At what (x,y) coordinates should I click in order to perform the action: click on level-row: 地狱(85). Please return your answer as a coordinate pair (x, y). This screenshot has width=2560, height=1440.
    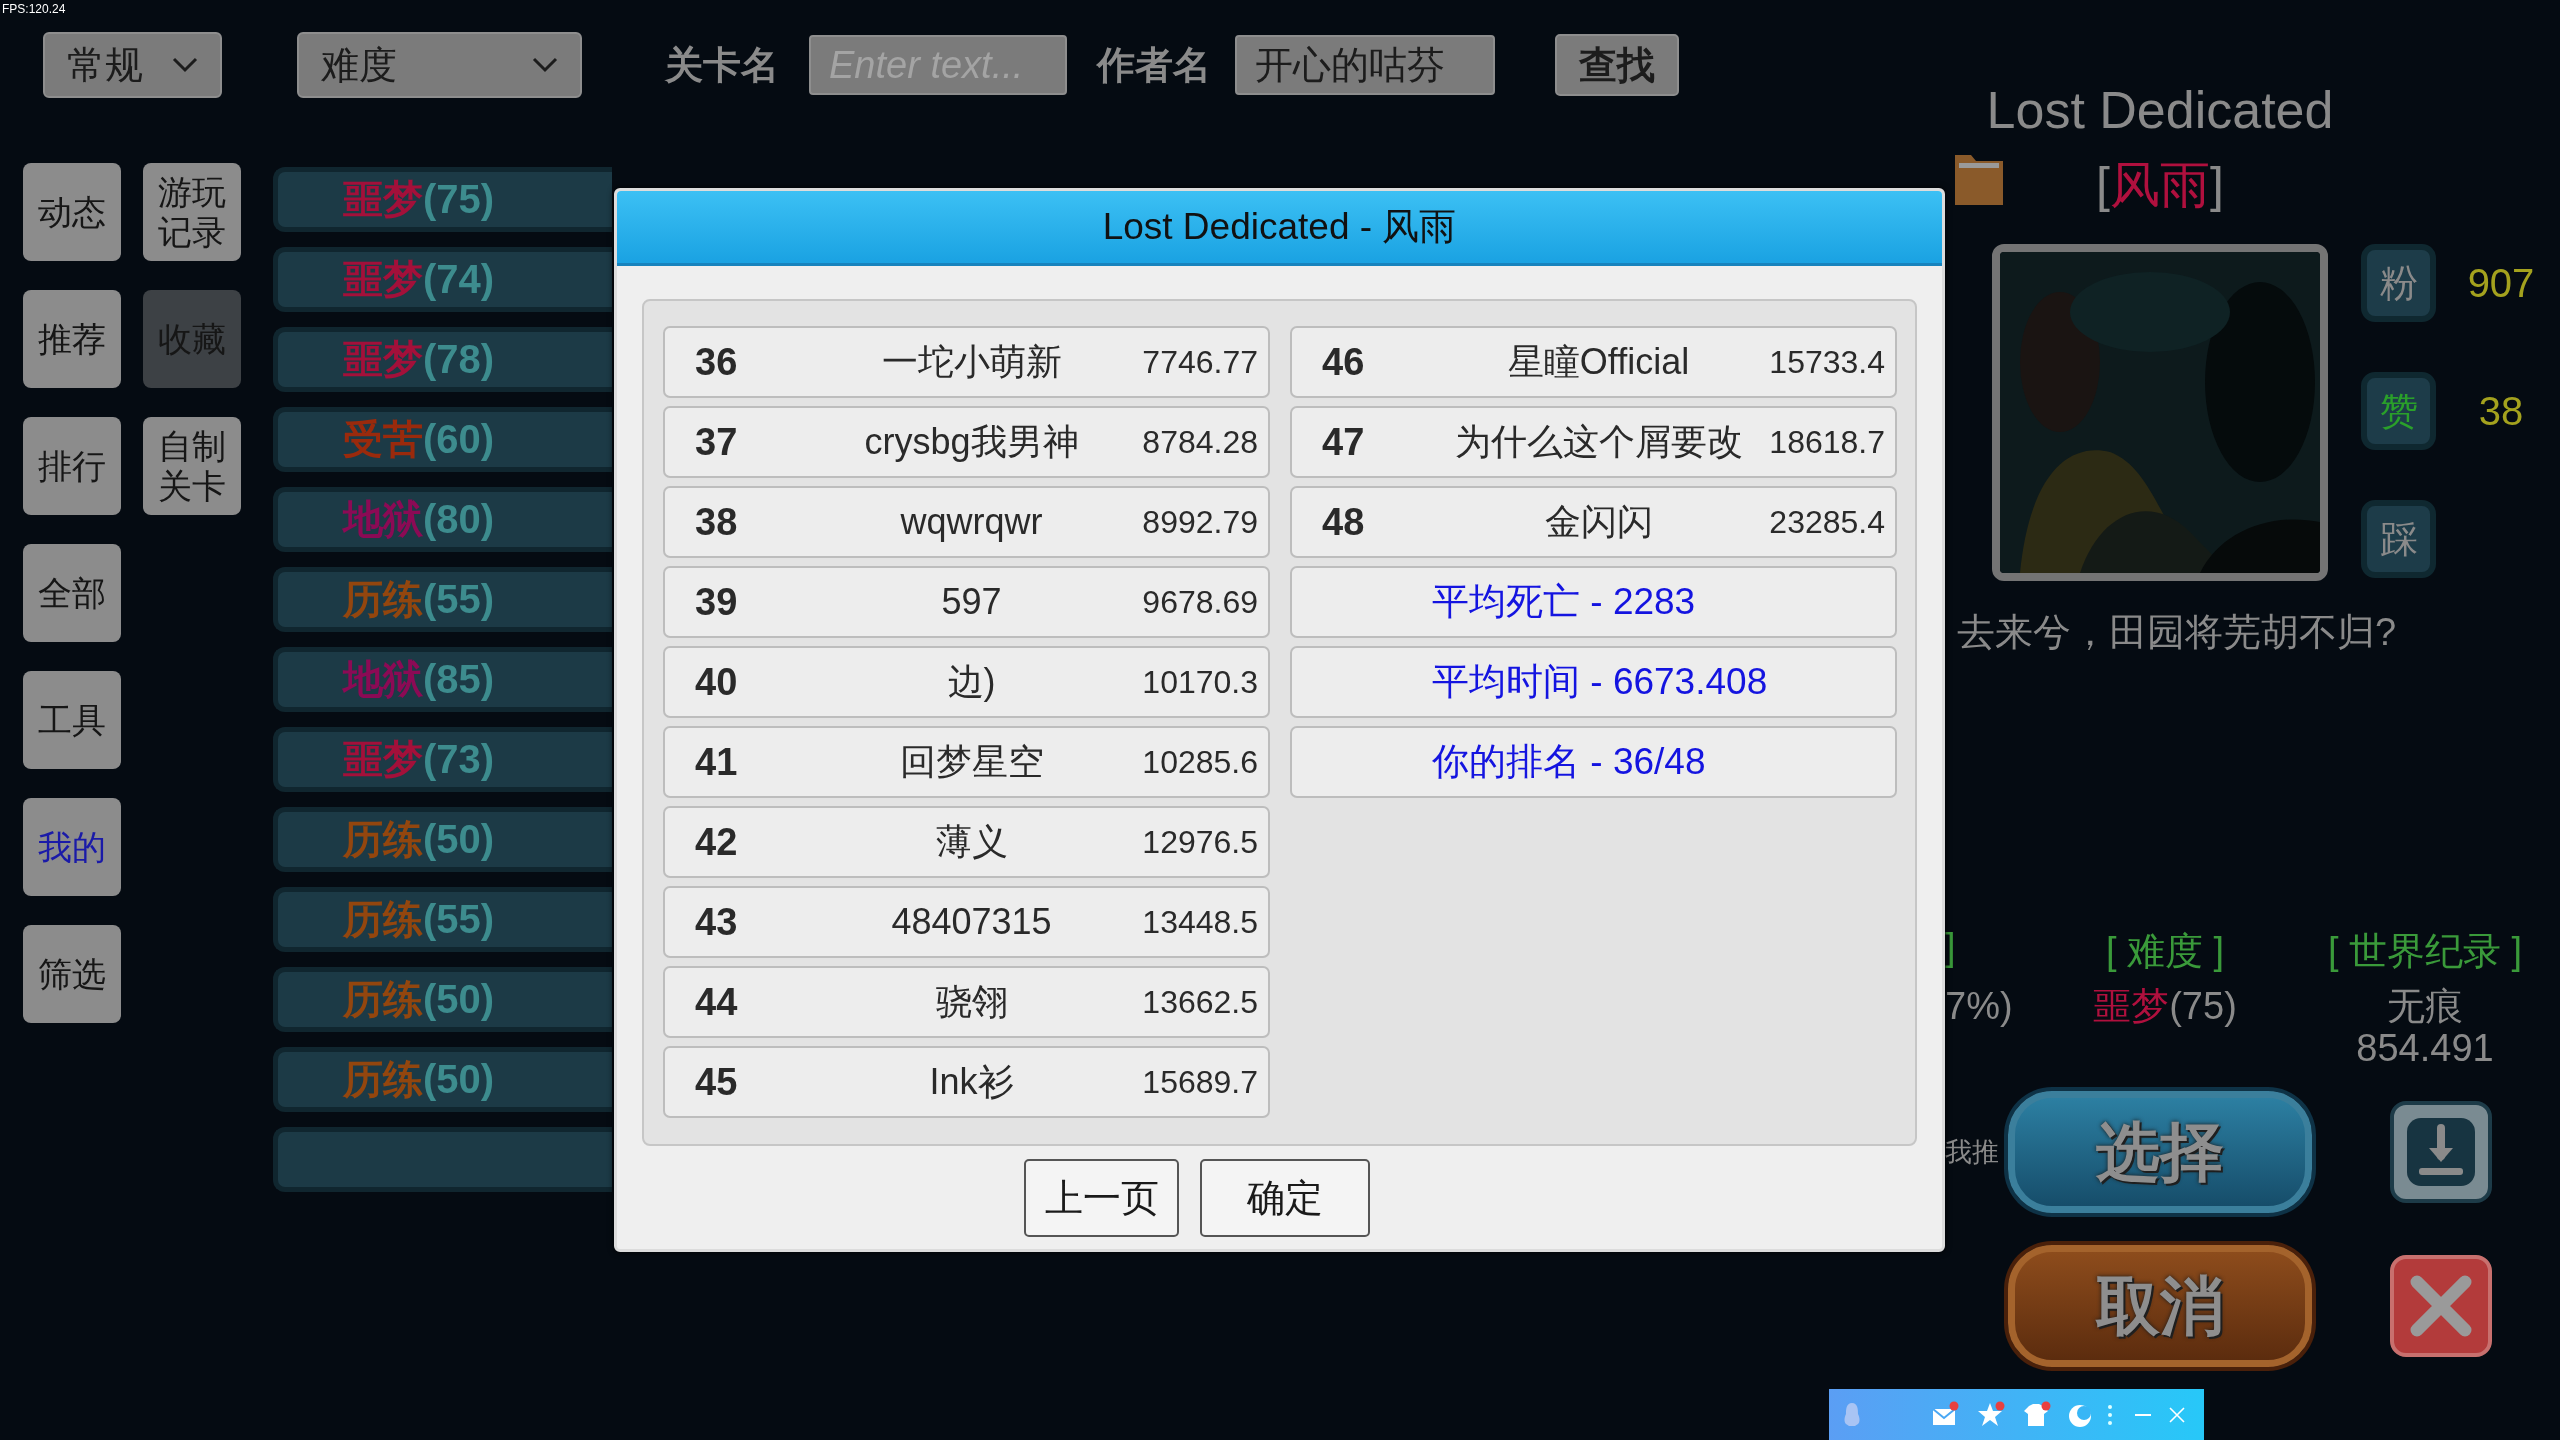
    Looking at the image, I should click on (442, 679).